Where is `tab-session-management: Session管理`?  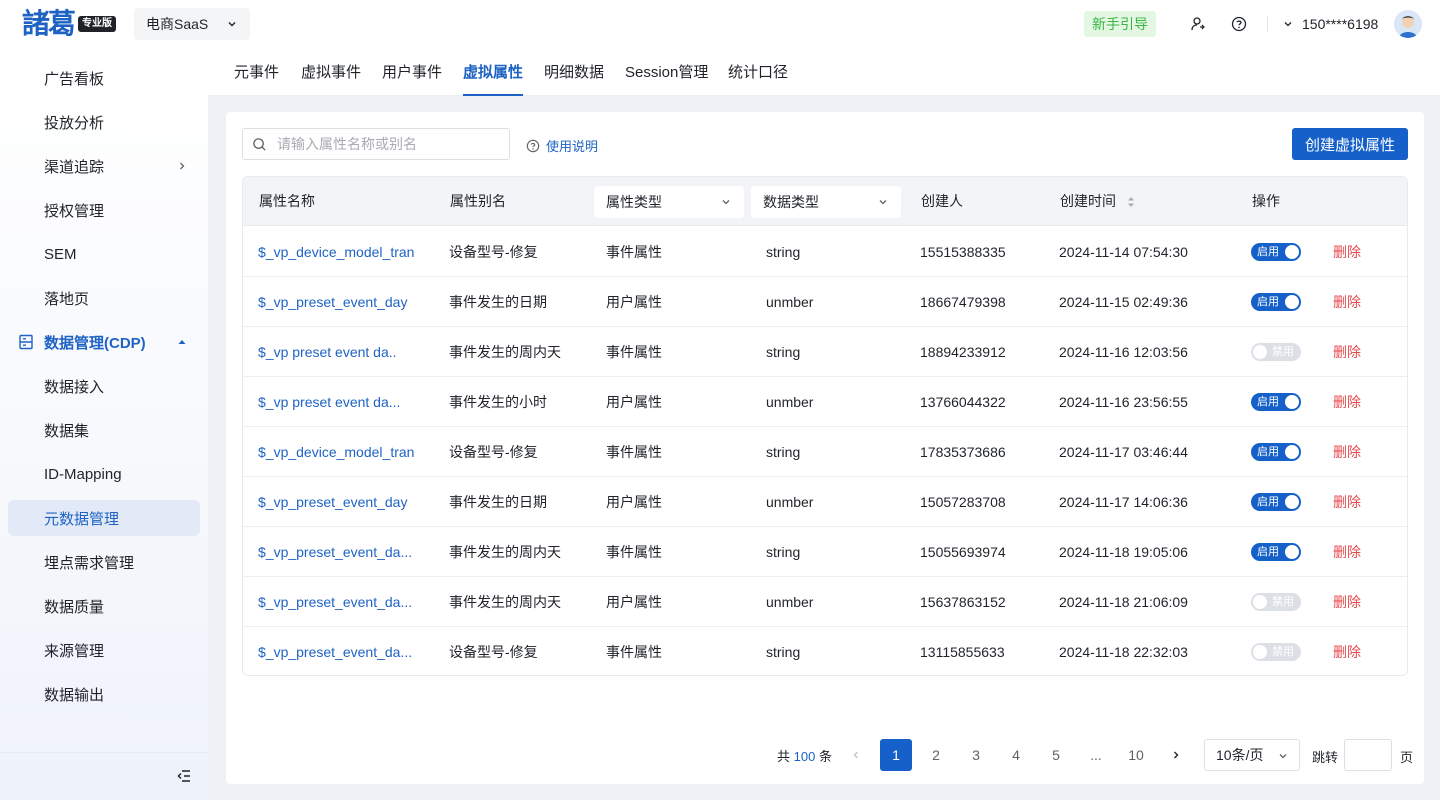
tab-session-management: Session管理 is located at coordinates (666, 72).